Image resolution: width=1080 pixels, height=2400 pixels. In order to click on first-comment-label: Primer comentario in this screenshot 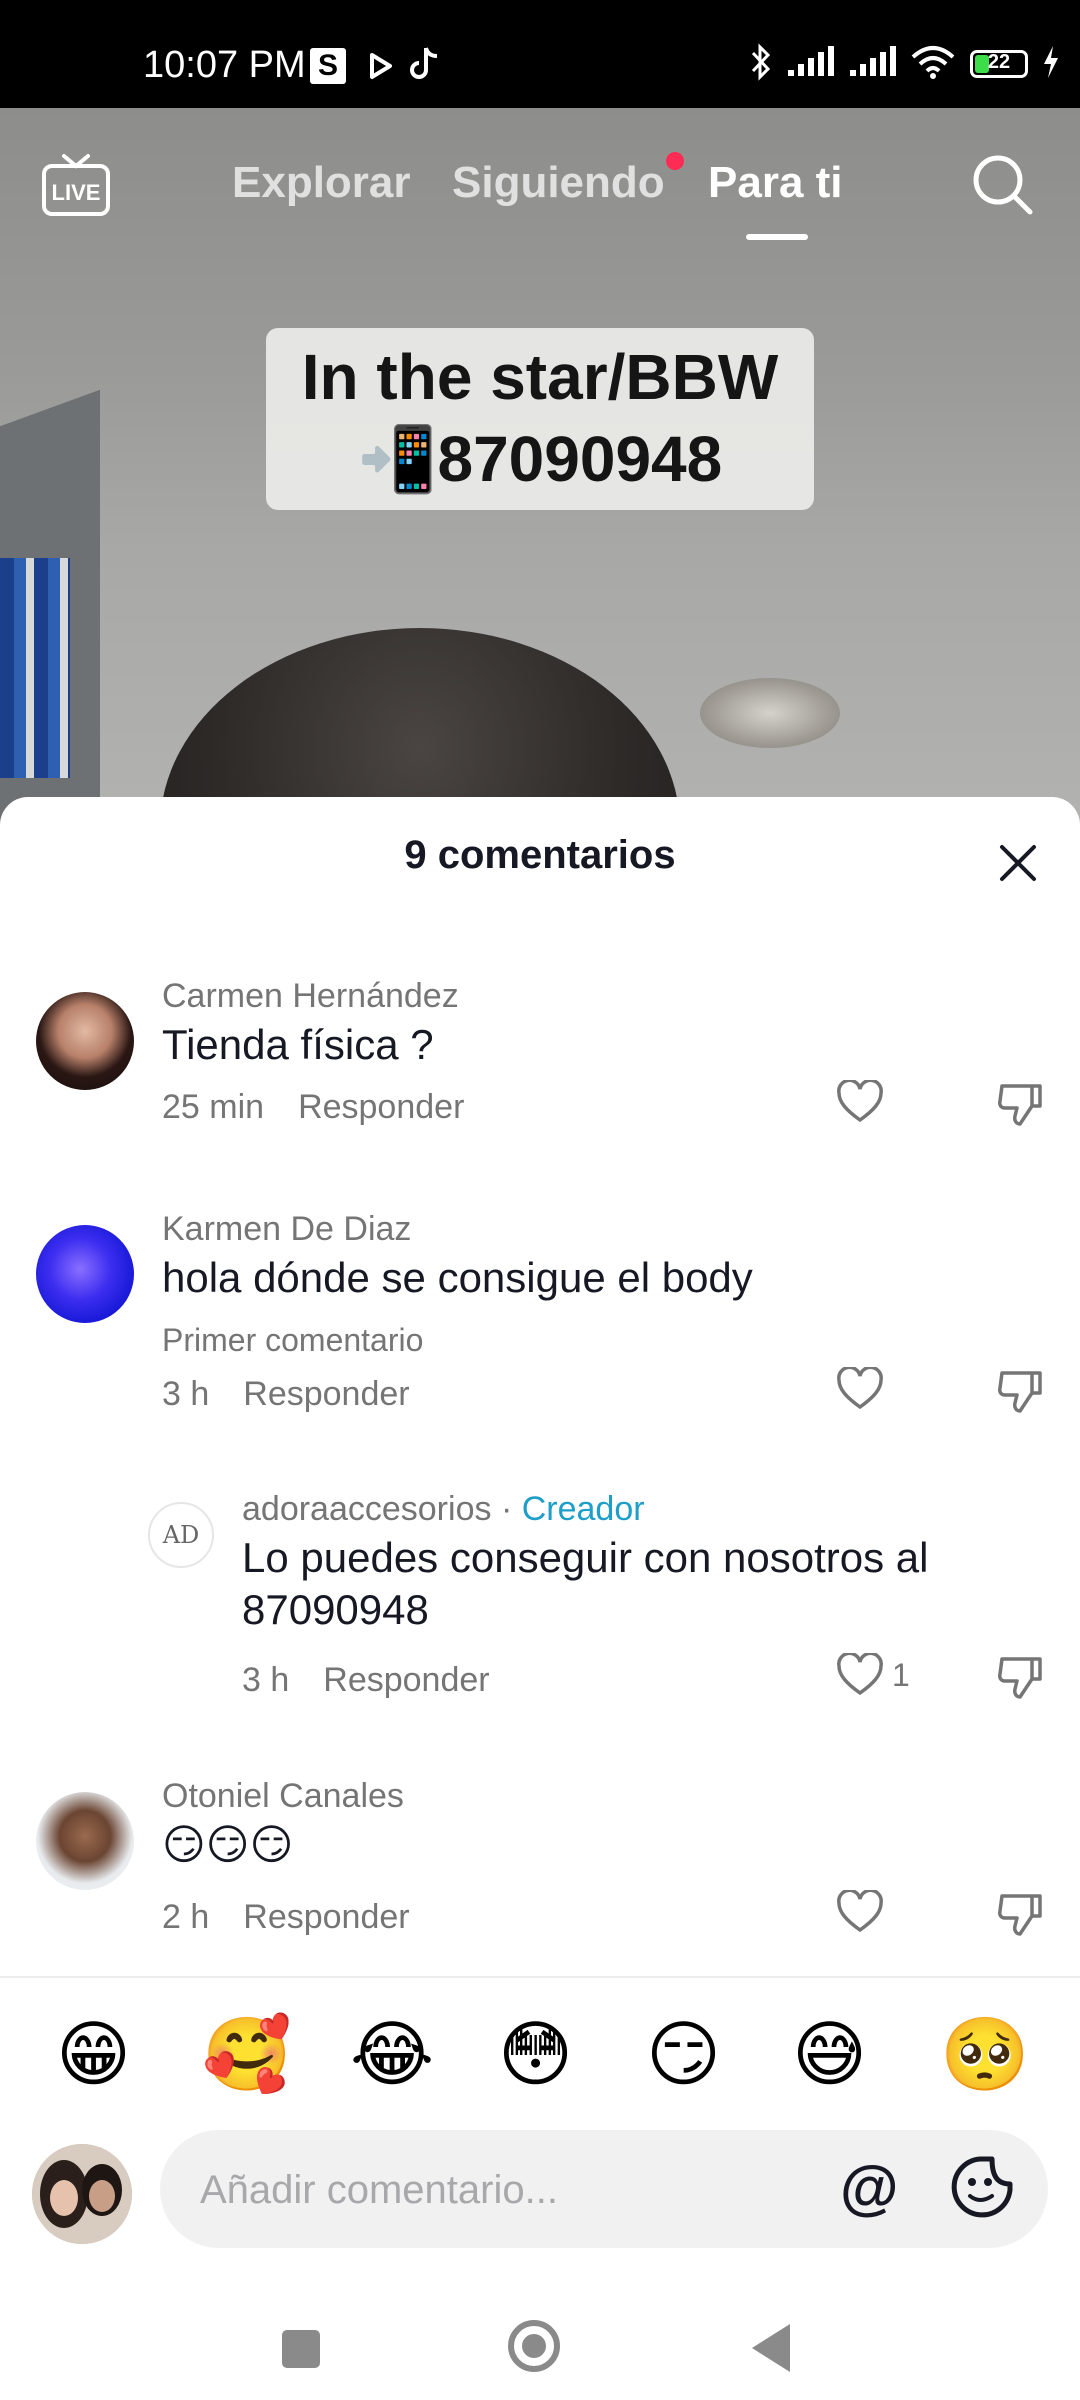, I will do `click(293, 1340)`.